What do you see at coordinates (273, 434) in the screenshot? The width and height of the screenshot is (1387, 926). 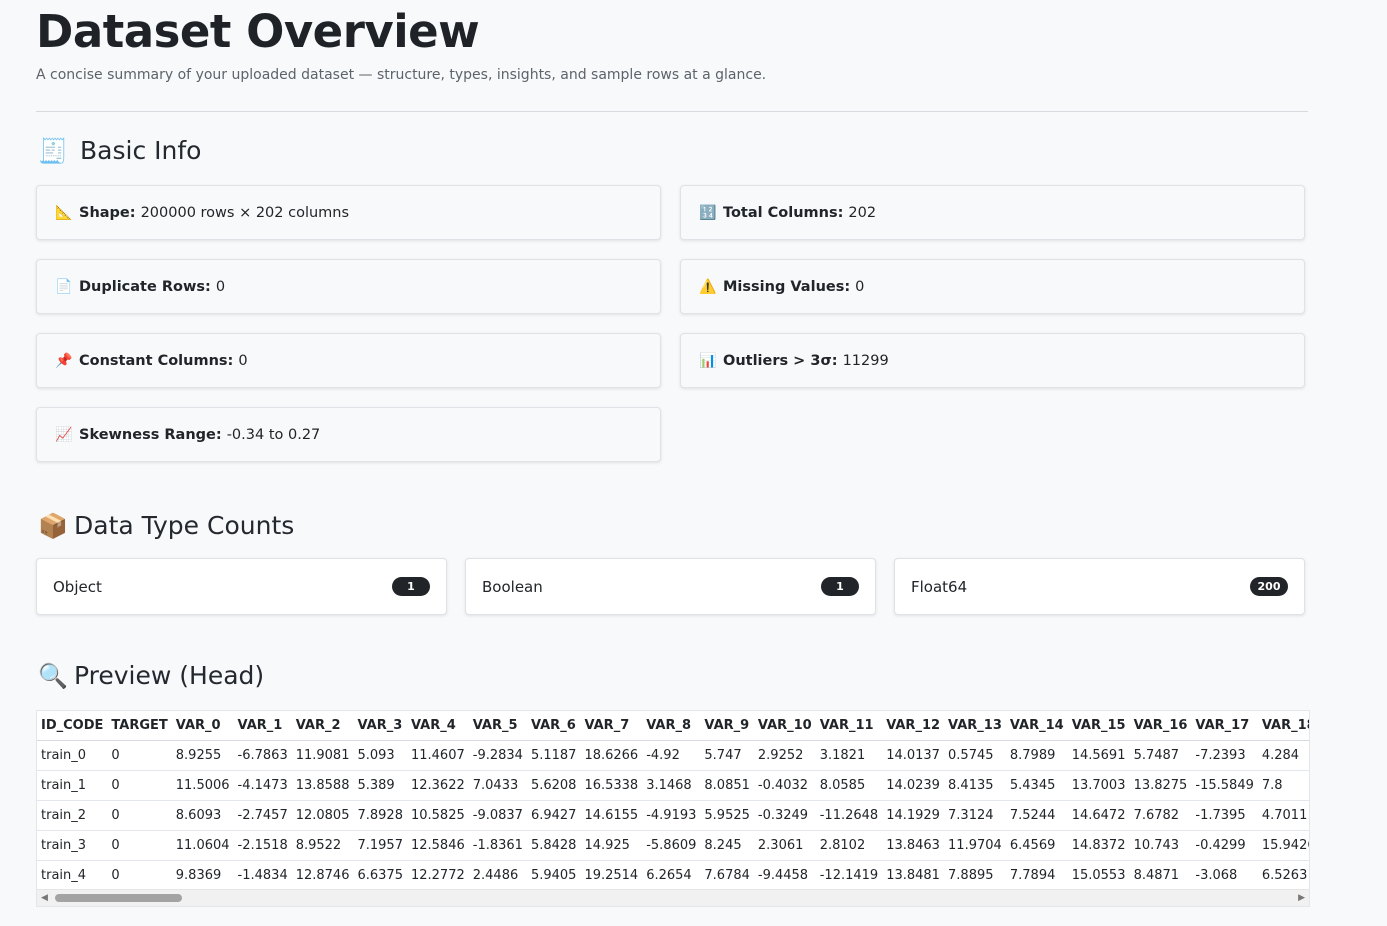 I see `skewness-value: -0.34 to 0.27` at bounding box center [273, 434].